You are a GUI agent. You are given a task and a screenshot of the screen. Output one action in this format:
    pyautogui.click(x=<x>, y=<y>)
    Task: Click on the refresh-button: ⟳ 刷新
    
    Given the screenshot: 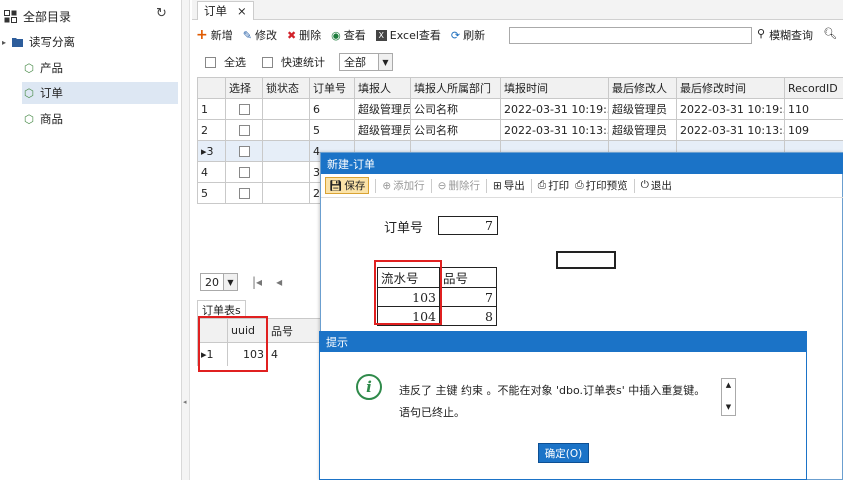 What is the action you would take?
    pyautogui.click(x=468, y=35)
    